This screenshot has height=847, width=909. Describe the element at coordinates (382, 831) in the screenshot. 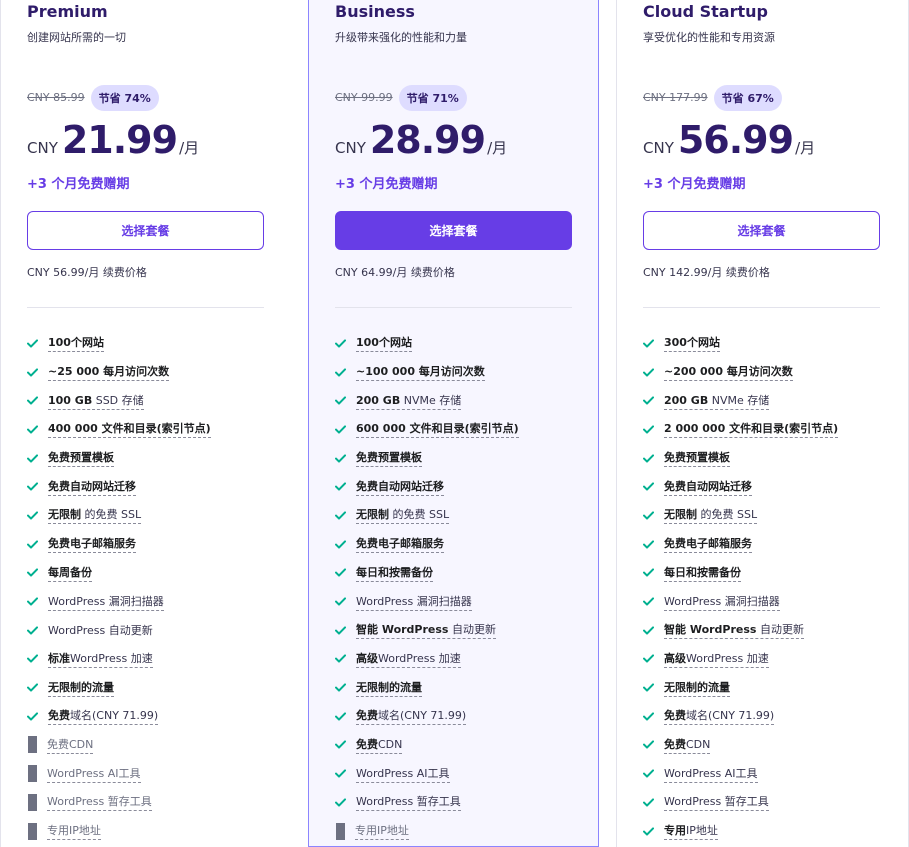

I see `feature-label-text: 专用IP地址` at that location.